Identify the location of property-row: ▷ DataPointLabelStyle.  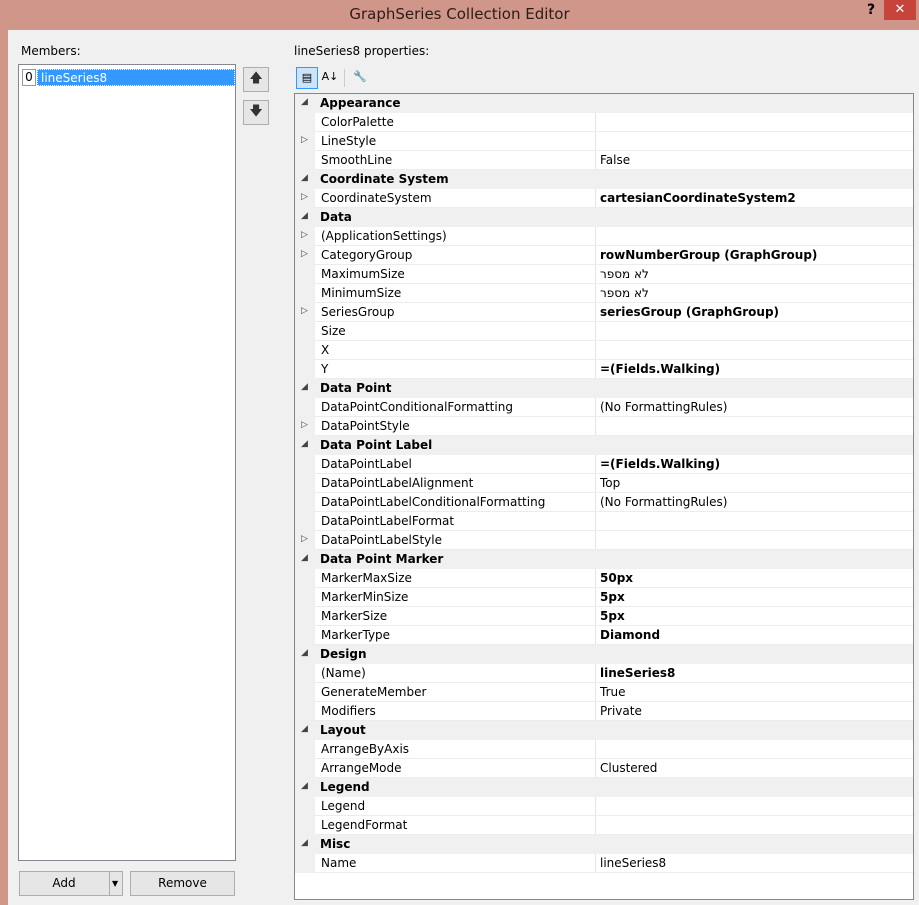
(604, 540).